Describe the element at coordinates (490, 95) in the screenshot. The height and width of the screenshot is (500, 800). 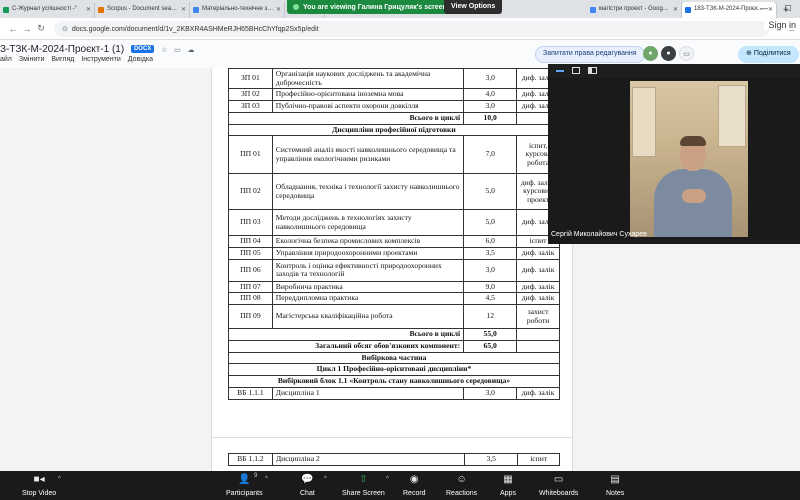
I see `course-credits: 4,0` at that location.